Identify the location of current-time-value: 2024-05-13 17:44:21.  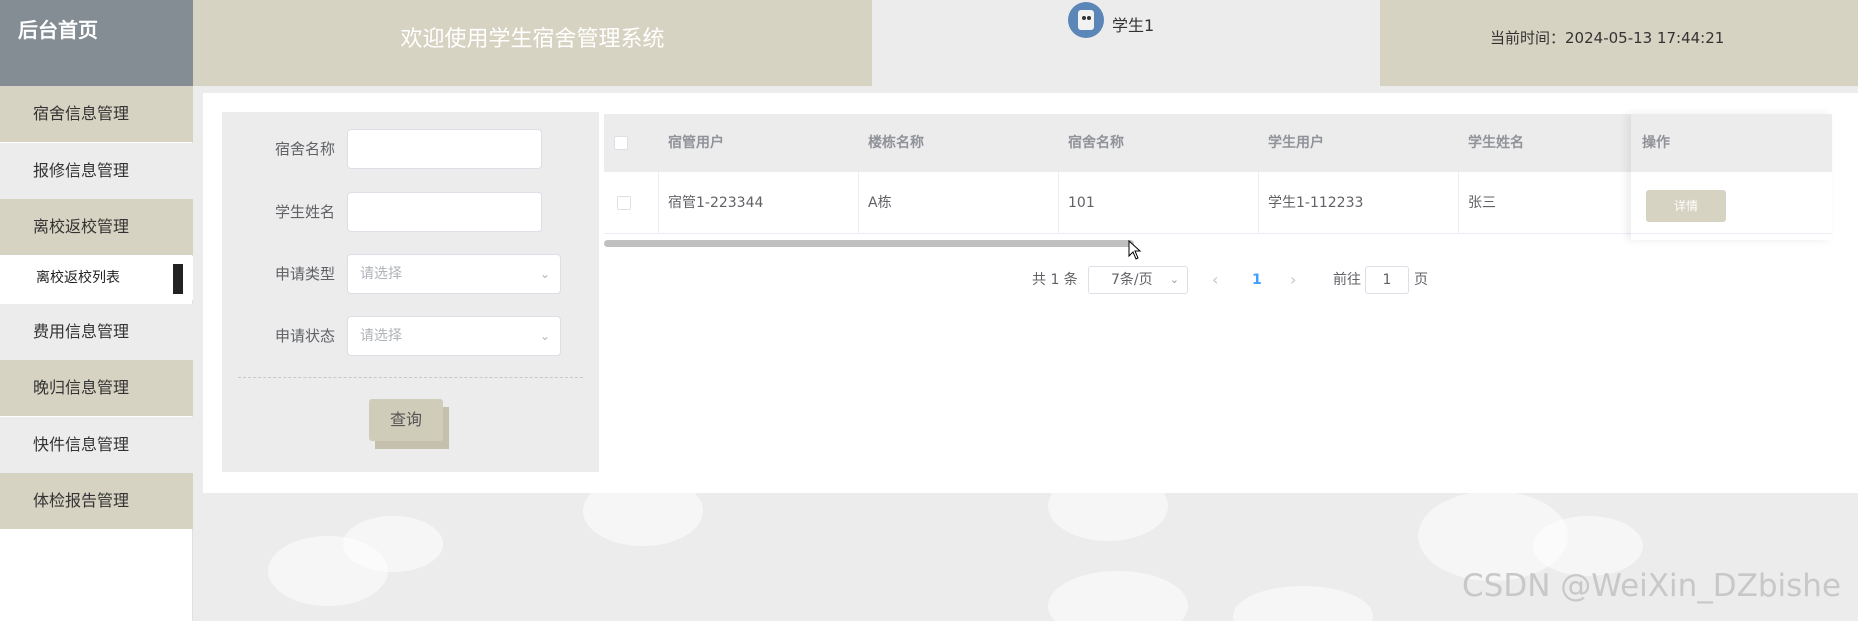
(1645, 38).